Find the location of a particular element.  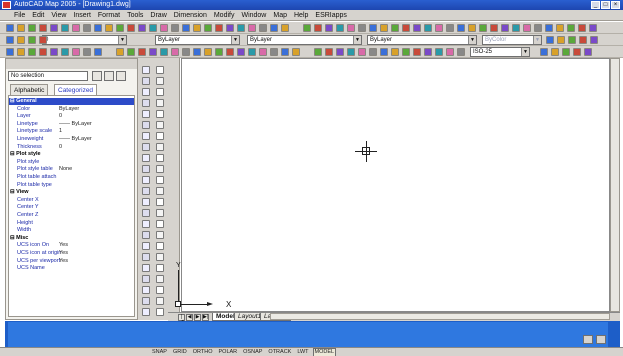

toggle-osnap: OSNAP is located at coordinates (252, 352).